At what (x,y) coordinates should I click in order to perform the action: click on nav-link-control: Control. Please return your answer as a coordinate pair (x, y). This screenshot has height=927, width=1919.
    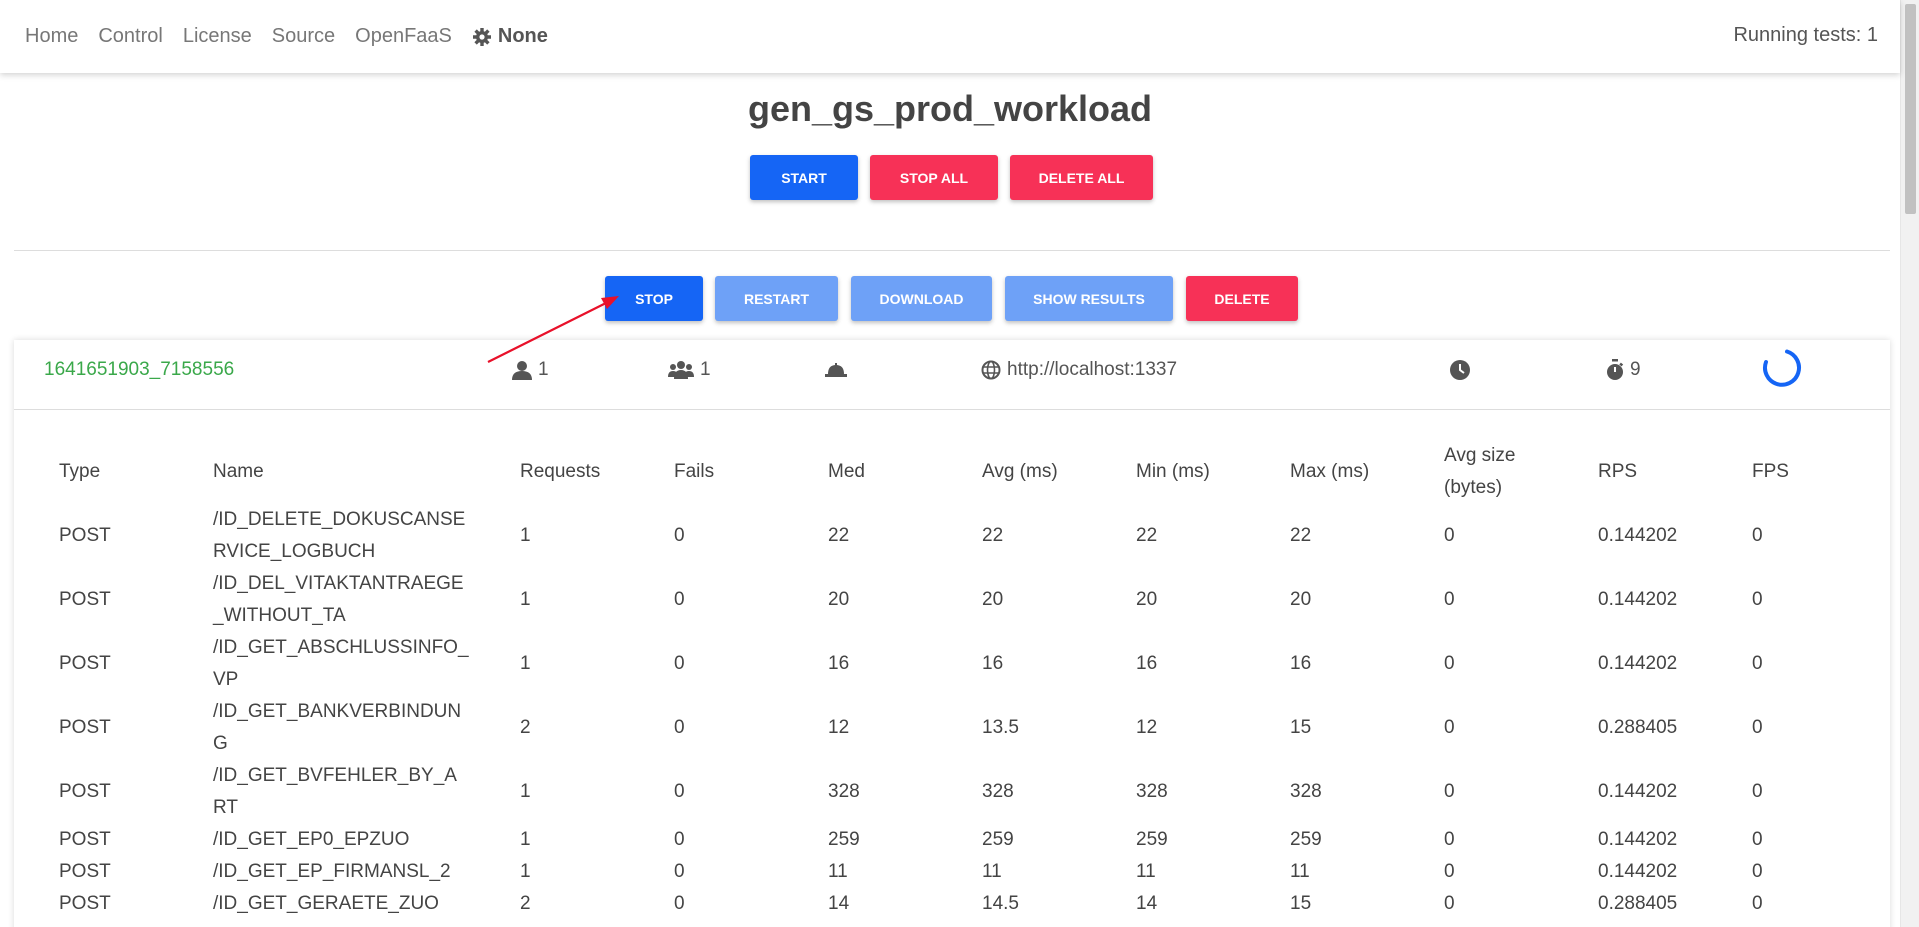
    Looking at the image, I should click on (130, 36).